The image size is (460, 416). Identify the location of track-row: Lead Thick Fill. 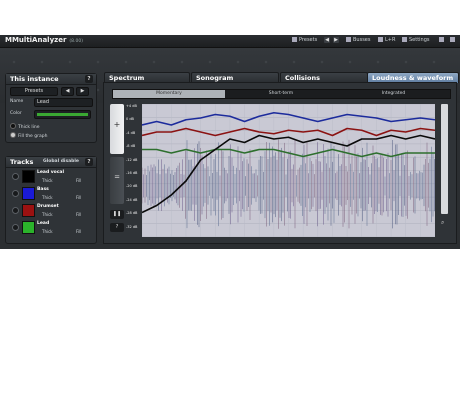
(55, 227).